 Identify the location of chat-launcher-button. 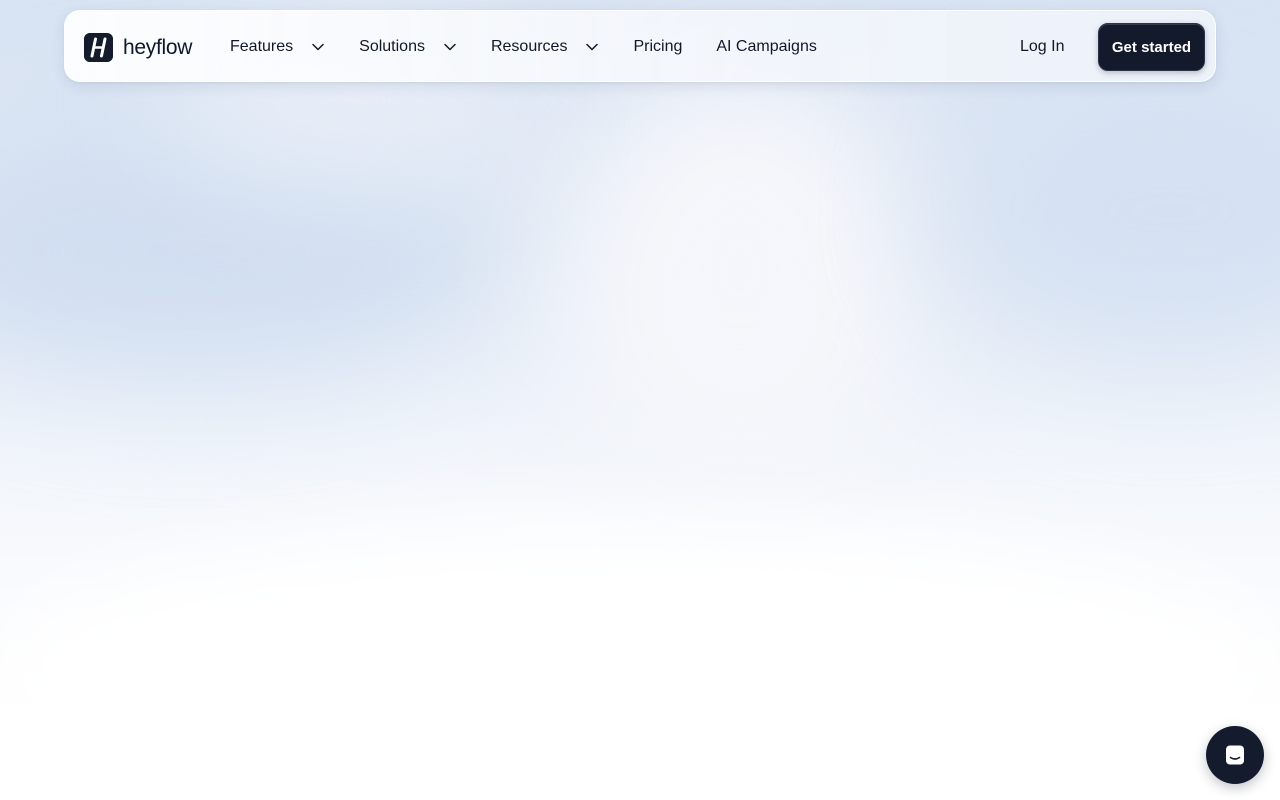
(1235, 755).